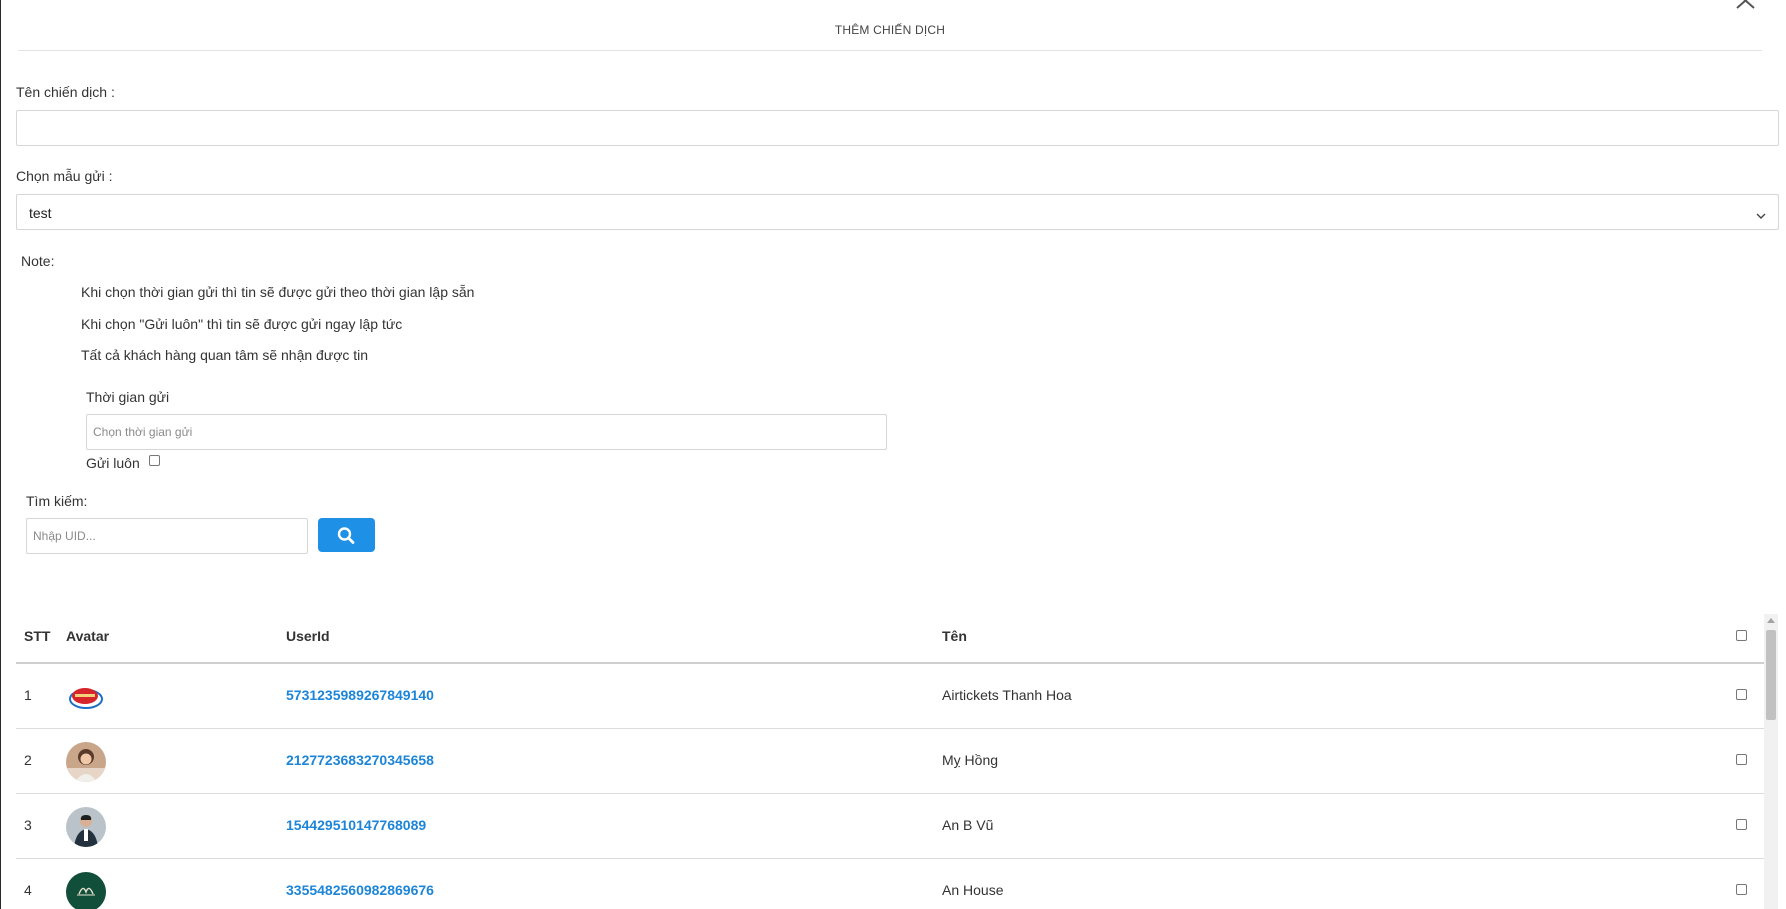 Image resolution: width=1786 pixels, height=909 pixels. I want to click on row-stt: 2, so click(28, 760).